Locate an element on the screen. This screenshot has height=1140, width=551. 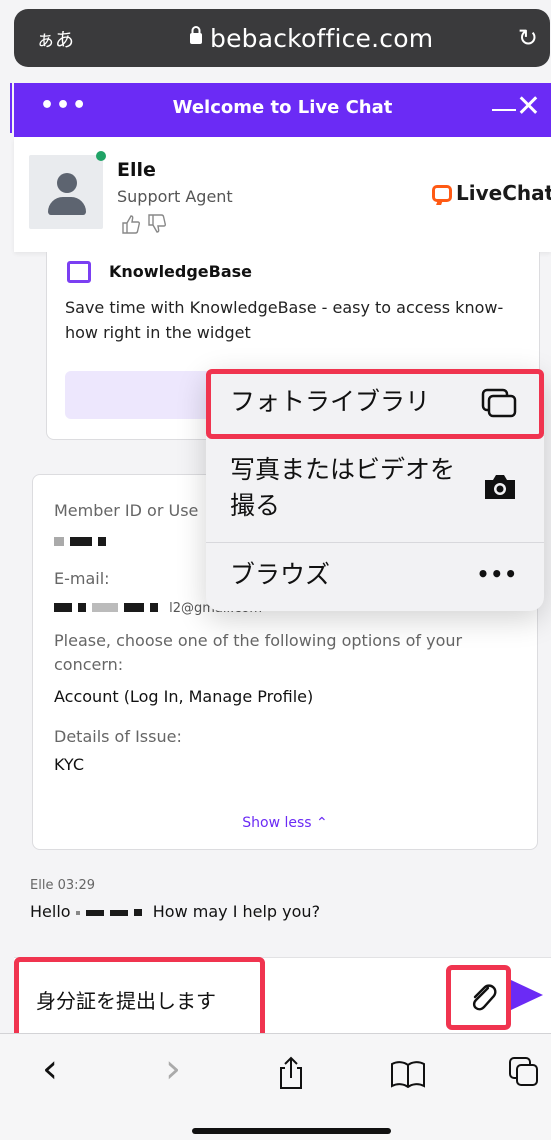
message-input-highlight is located at coordinates (139, 1000).